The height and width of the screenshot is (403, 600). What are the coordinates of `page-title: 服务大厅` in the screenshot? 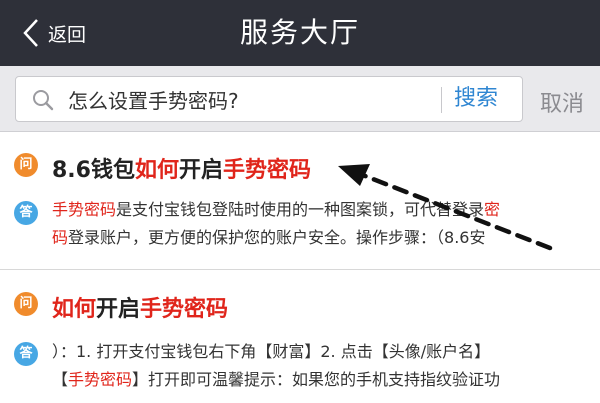 It's located at (299, 32).